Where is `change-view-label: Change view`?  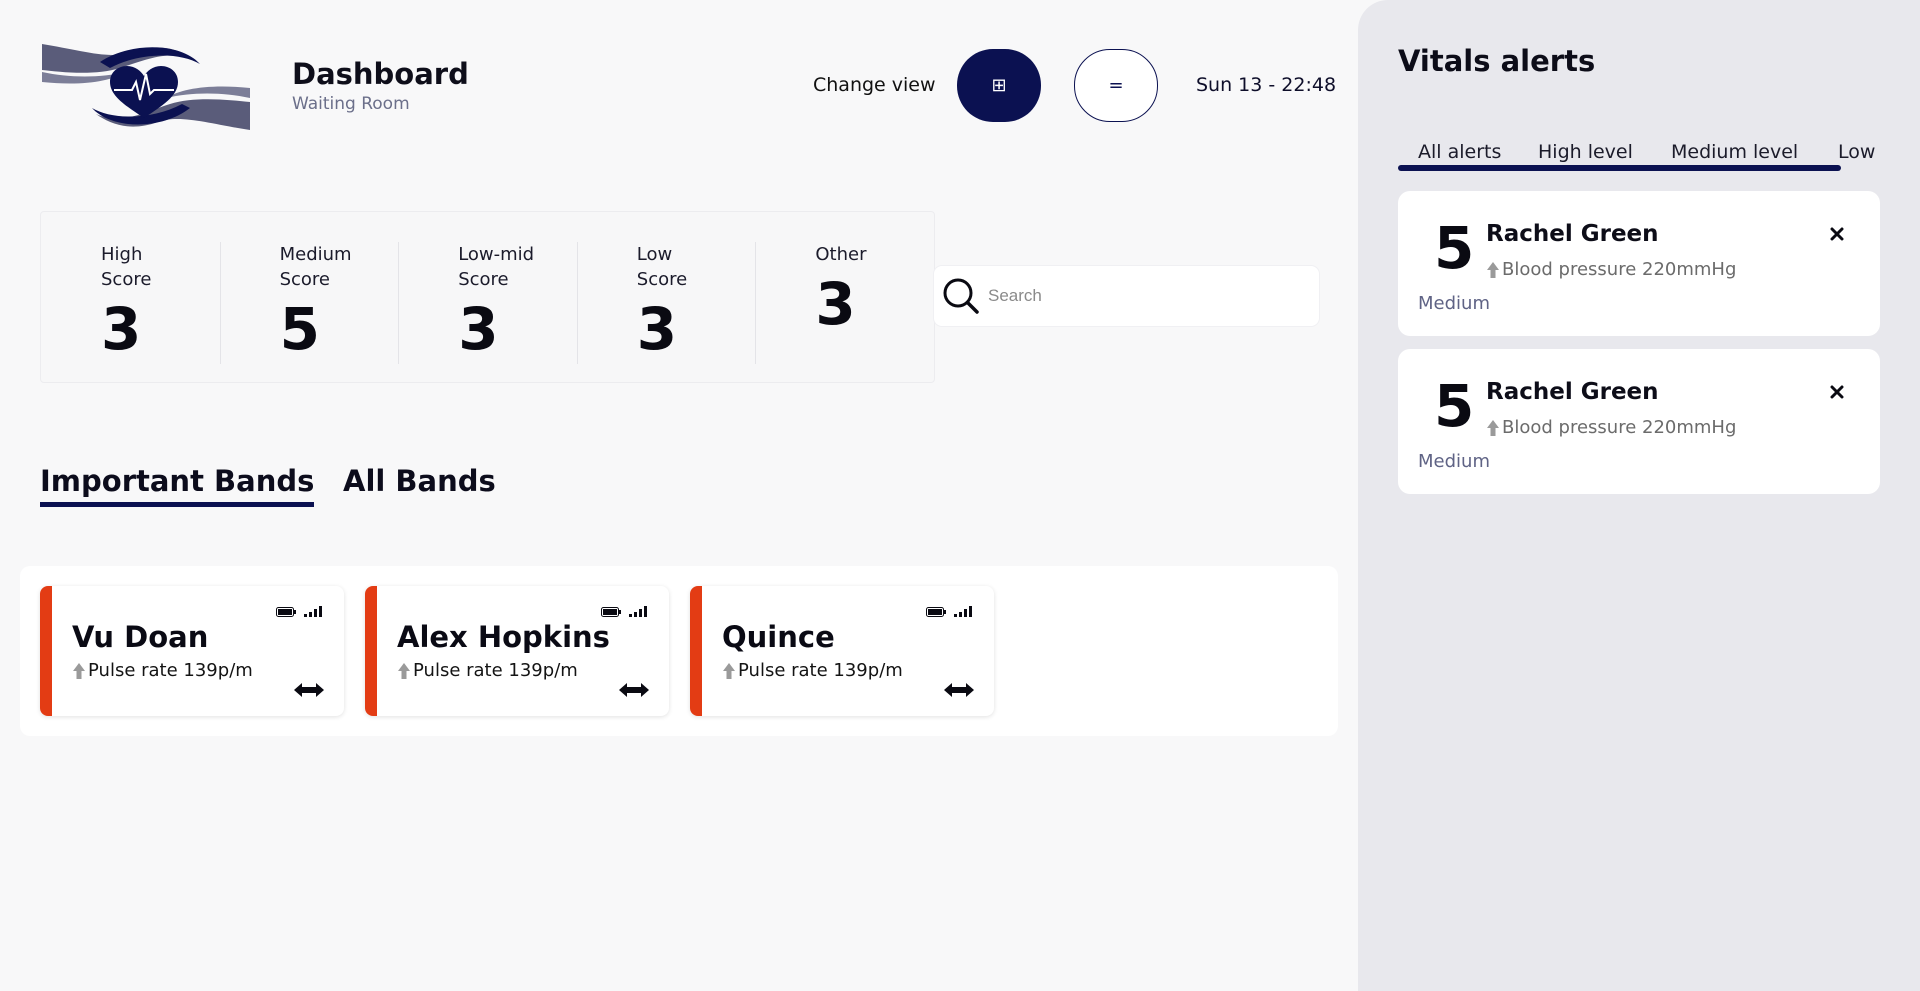 change-view-label: Change view is located at coordinates (874, 85).